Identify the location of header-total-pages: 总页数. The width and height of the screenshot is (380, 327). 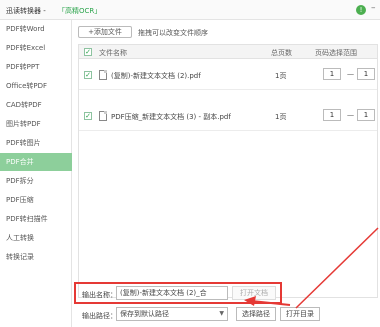
(281, 53).